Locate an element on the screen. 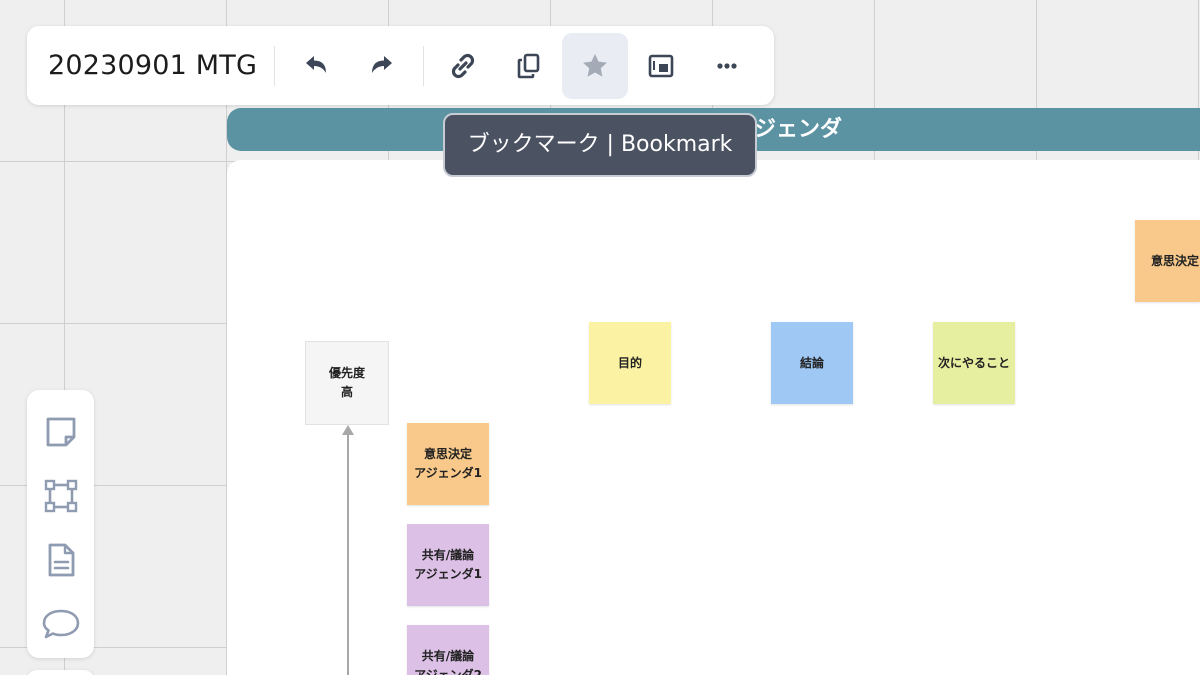  comment-tool is located at coordinates (61, 626).